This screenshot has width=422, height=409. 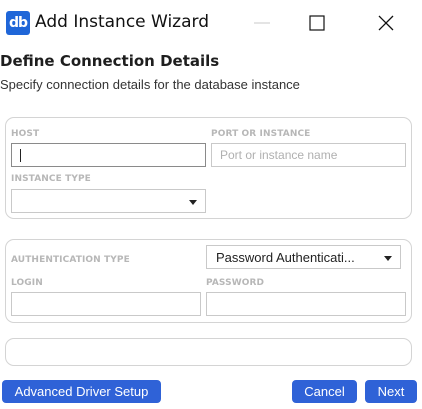 What do you see at coordinates (306, 304) in the screenshot?
I see `password-input` at bounding box center [306, 304].